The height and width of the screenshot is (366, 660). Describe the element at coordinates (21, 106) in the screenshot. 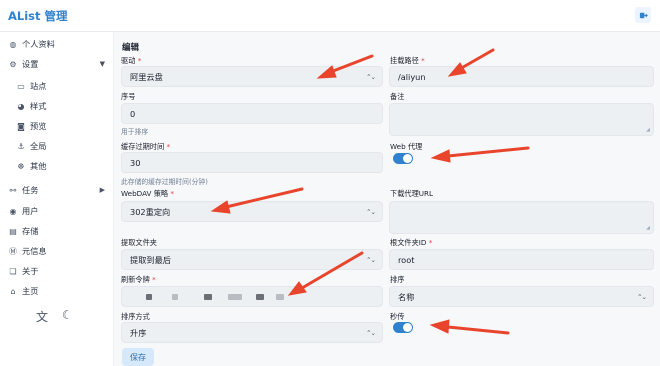

I see `palette-icon: ◕` at that location.